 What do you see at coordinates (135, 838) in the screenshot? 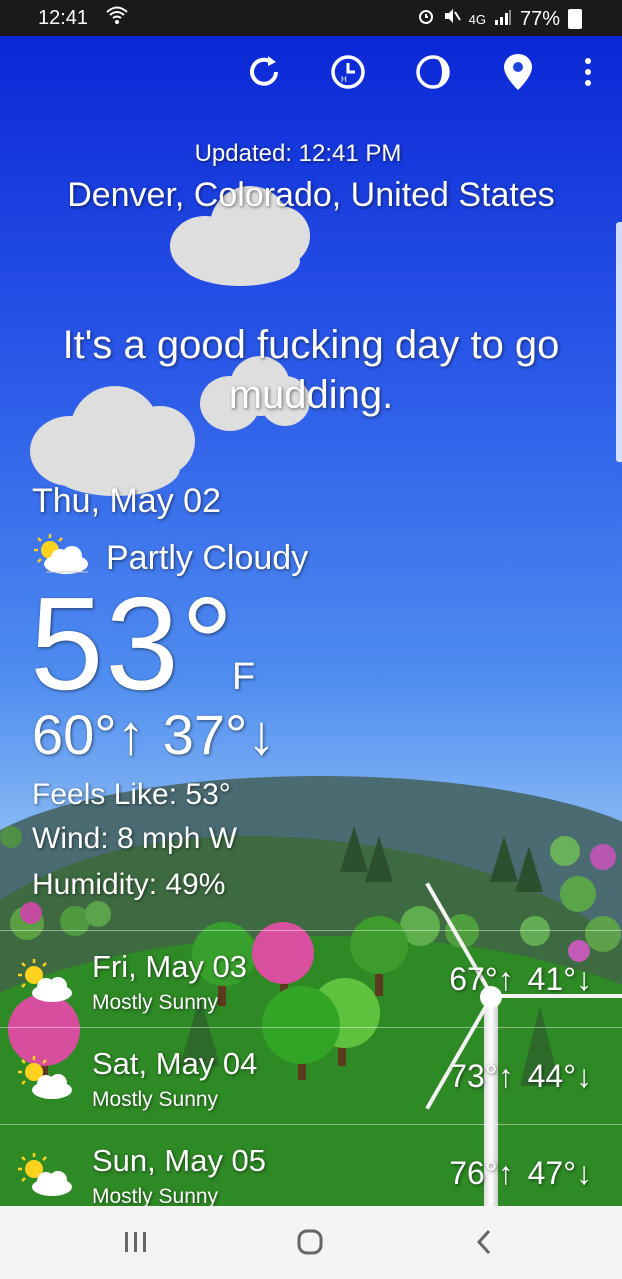
I see `wind-info: Wind: 8 mph W` at bounding box center [135, 838].